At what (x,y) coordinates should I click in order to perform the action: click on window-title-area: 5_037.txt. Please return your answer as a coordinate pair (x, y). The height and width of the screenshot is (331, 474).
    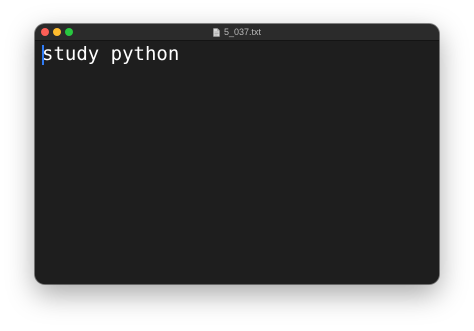
    Looking at the image, I should click on (237, 32).